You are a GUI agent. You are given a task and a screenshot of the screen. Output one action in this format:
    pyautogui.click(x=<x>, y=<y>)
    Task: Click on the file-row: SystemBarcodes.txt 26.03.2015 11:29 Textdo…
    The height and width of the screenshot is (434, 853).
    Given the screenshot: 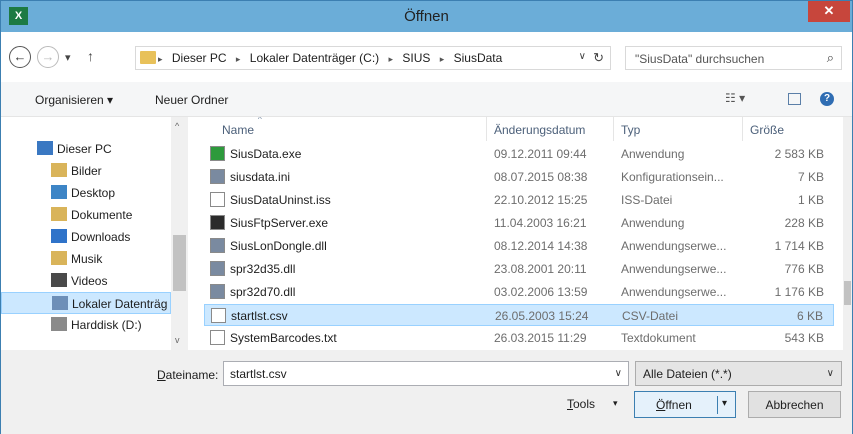 What is the action you would take?
    pyautogui.click(x=519, y=338)
    